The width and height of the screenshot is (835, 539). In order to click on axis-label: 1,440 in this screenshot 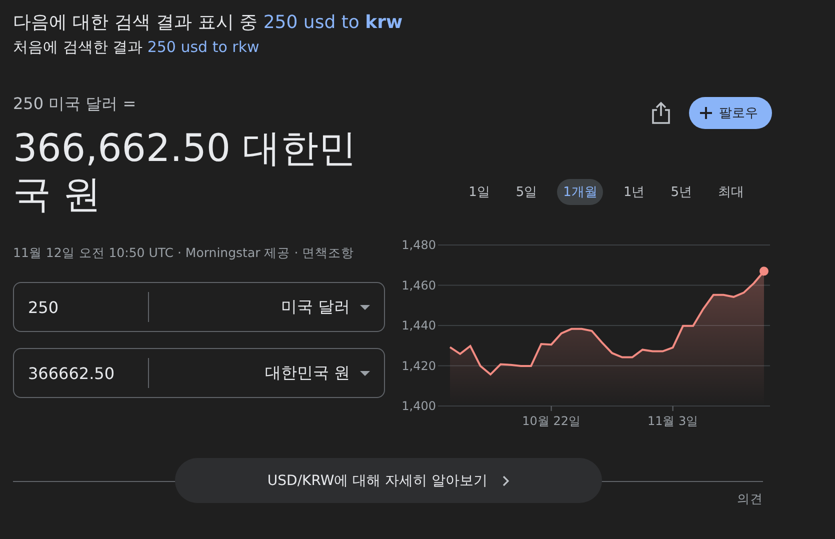, I will do `click(419, 325)`.